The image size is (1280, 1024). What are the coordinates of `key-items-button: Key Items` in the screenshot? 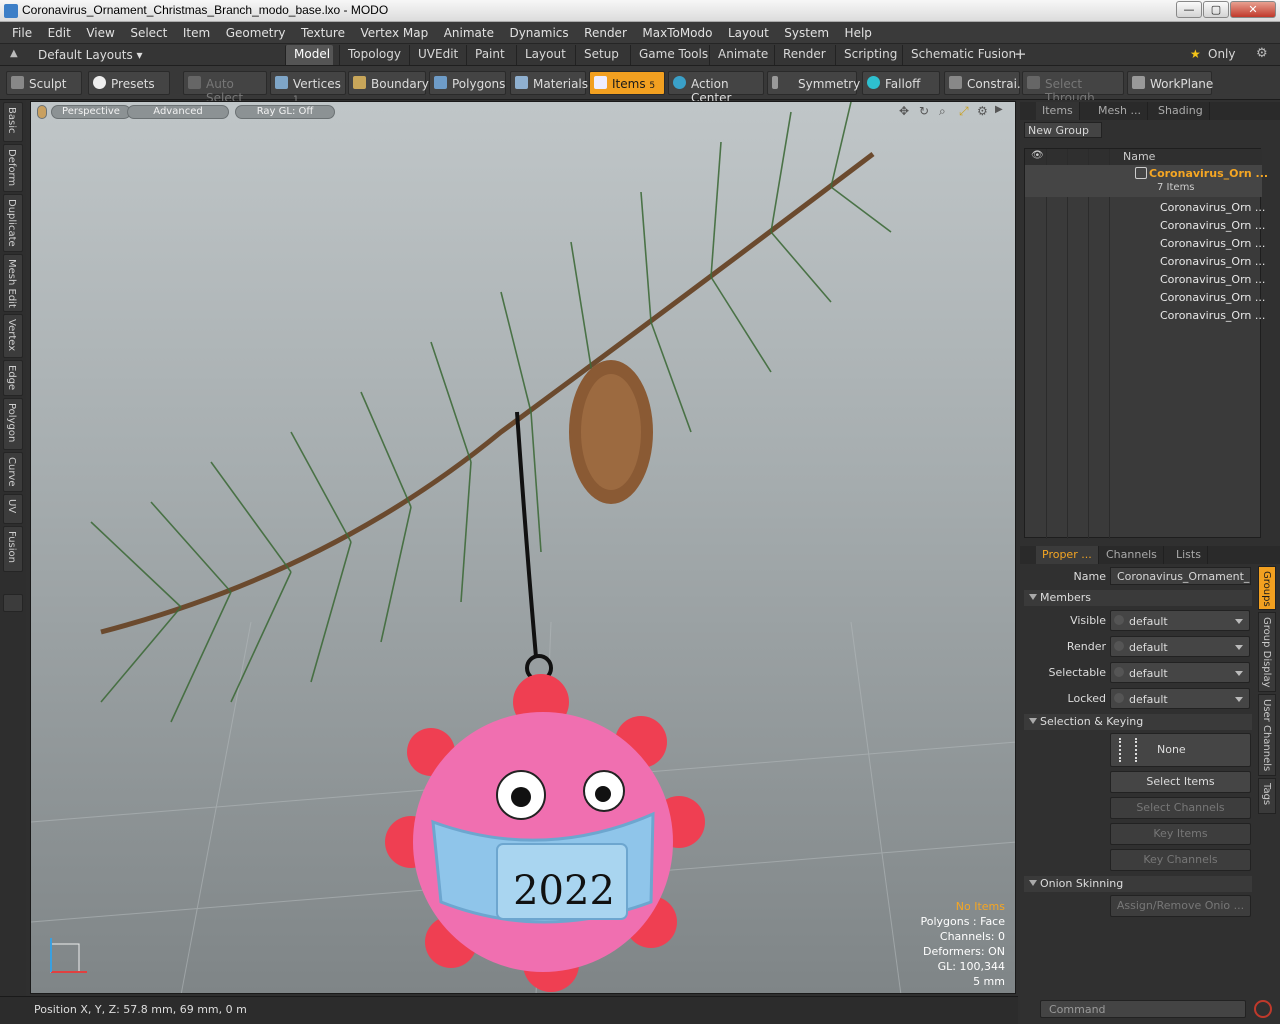 It's located at (1180, 834).